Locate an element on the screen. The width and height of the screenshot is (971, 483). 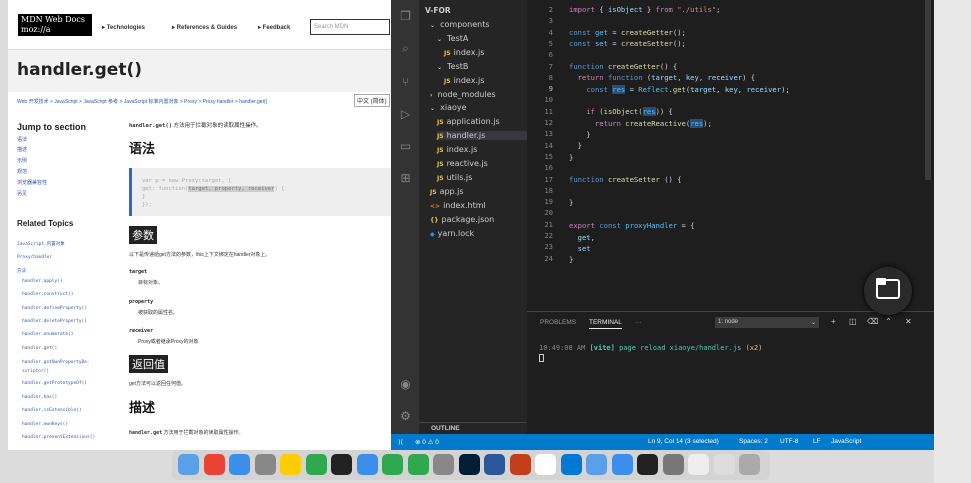
jump-link: 浏览器兼容性 is located at coordinates (32, 182).